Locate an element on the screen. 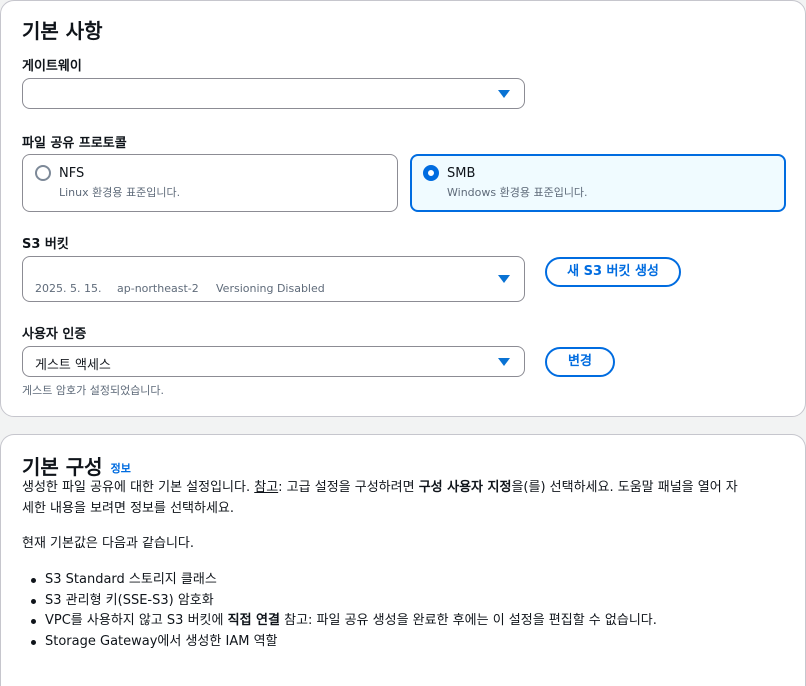 The image size is (806, 686). info-link: 정보 is located at coordinates (121, 468).